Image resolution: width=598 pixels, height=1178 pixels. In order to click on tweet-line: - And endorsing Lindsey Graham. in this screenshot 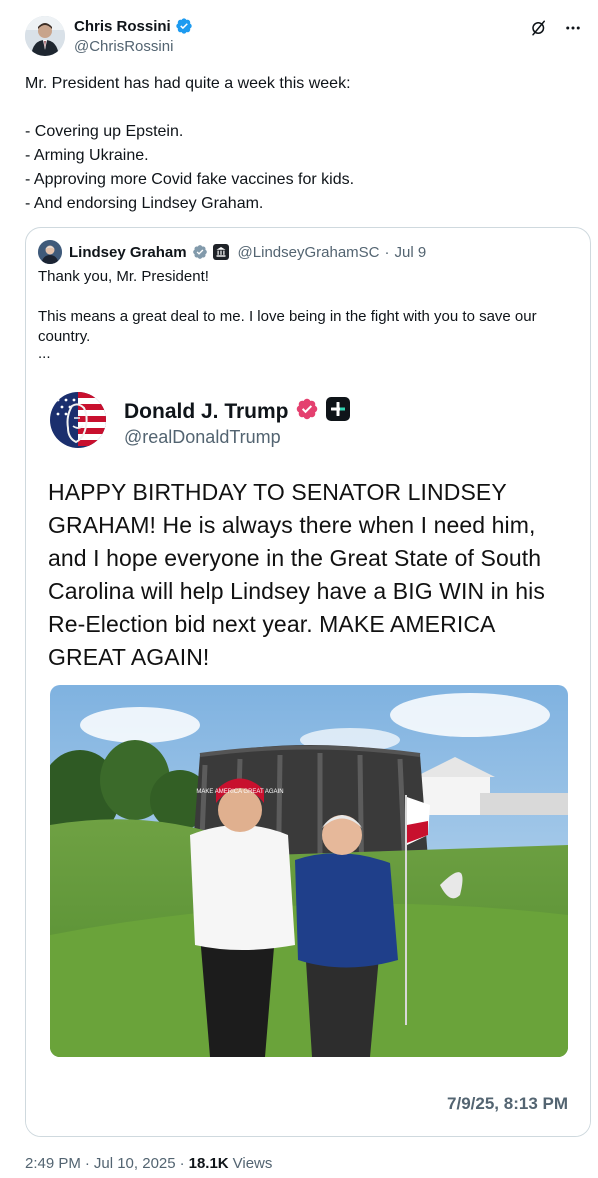, I will do `click(144, 203)`.